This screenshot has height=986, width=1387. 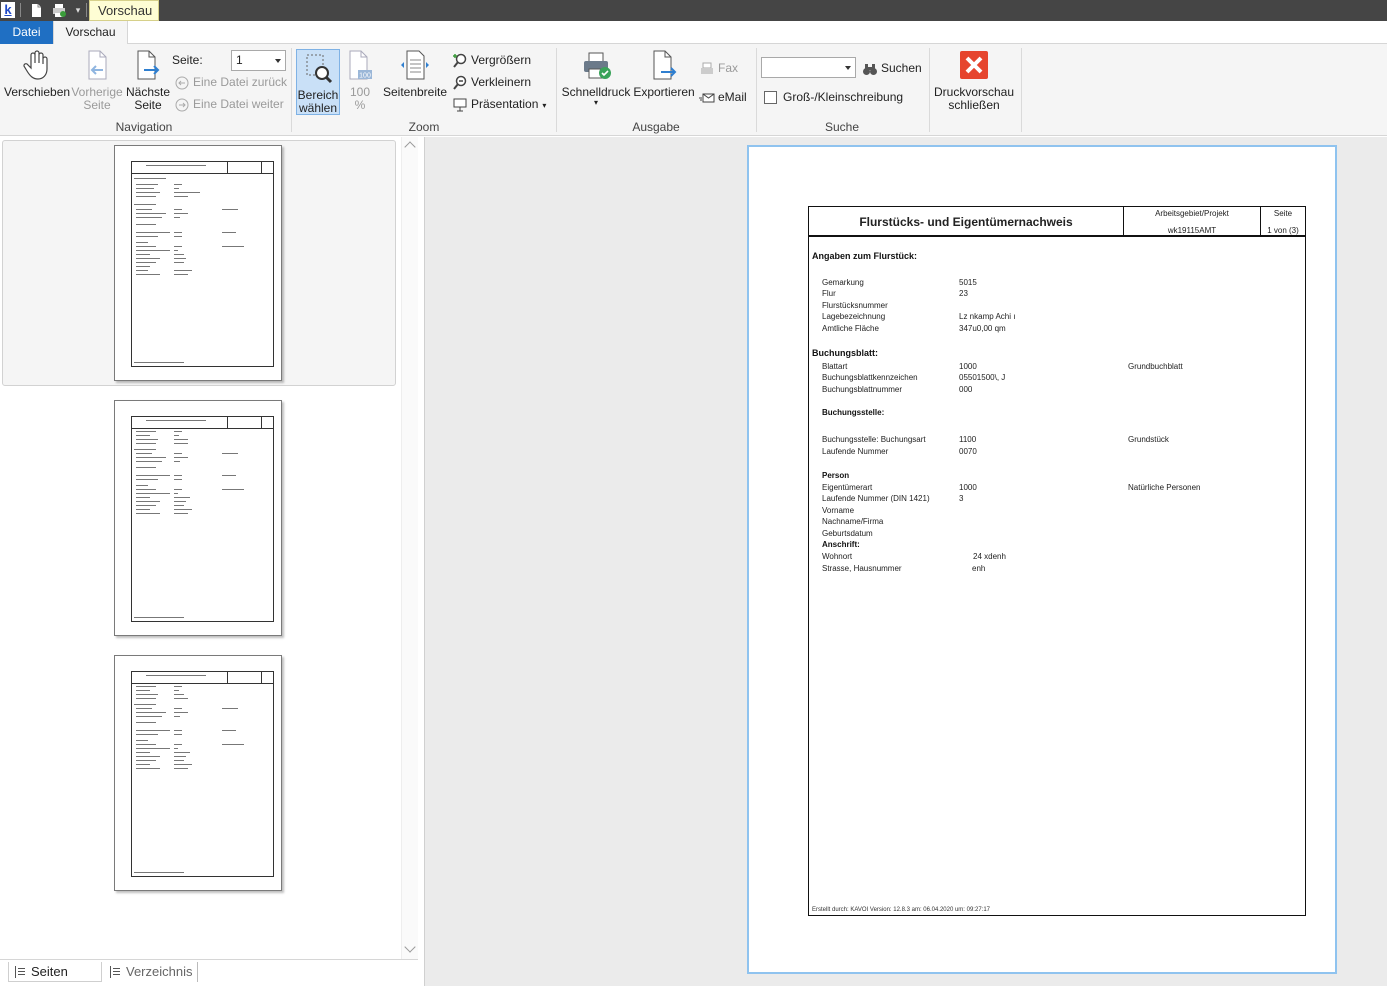 I want to click on verschieben-button: Verschieben, so click(x=37, y=73).